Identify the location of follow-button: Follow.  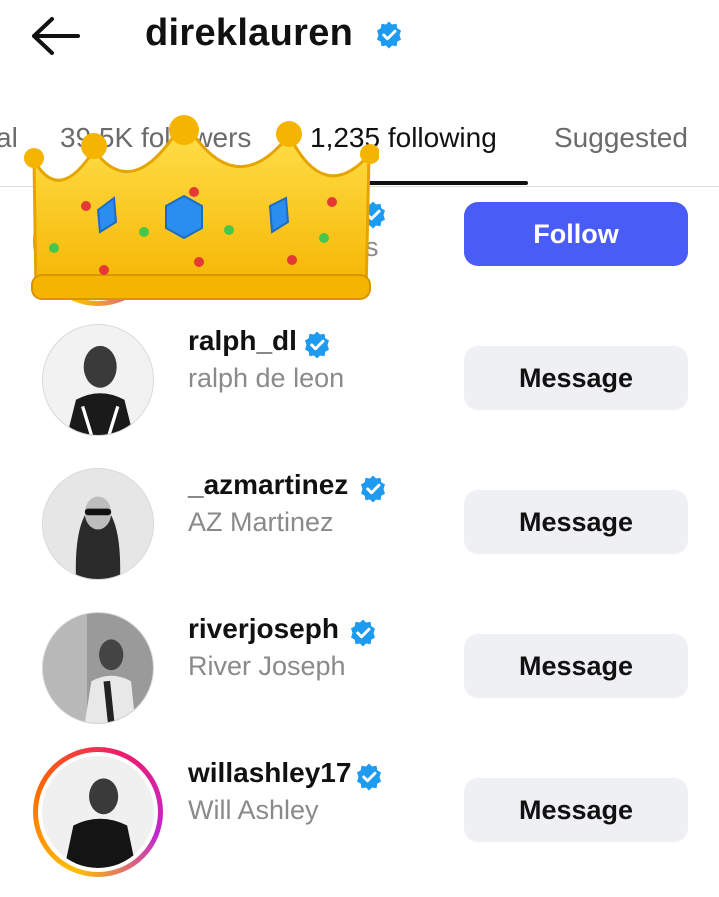
(576, 234).